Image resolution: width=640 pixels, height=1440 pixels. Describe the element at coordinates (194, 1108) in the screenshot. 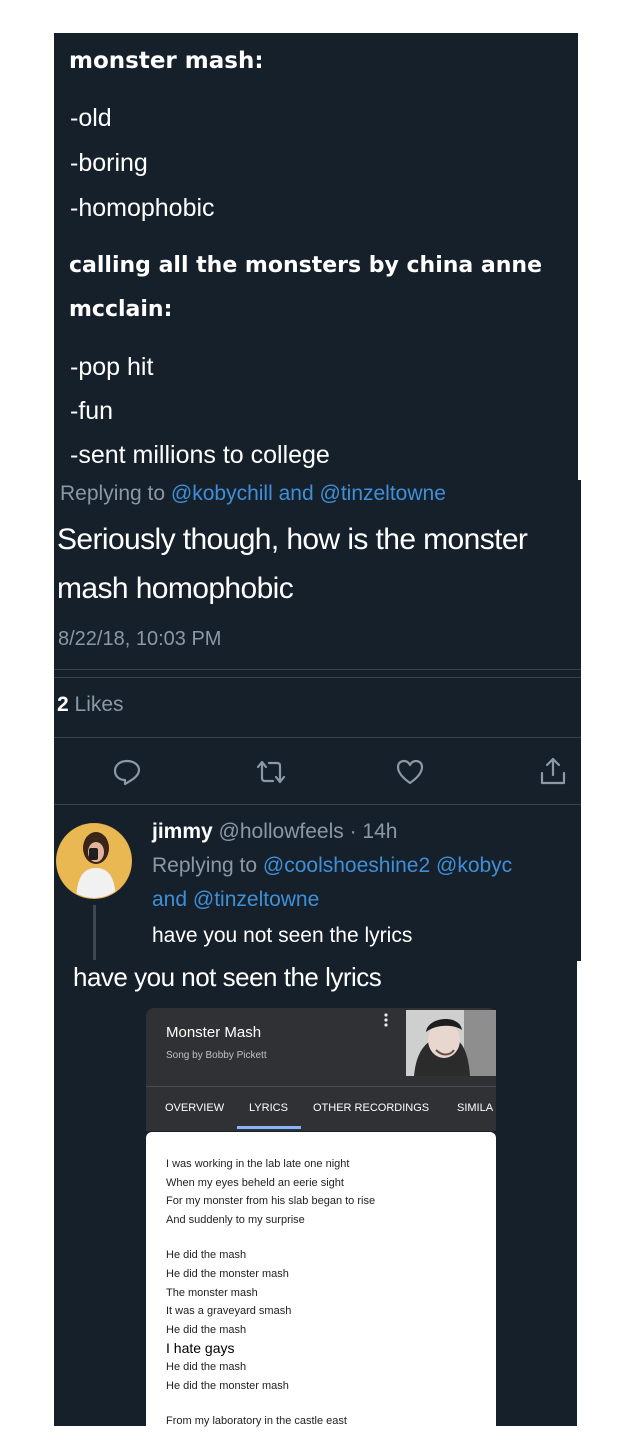

I see `tab-overview: OVERVIEW` at that location.